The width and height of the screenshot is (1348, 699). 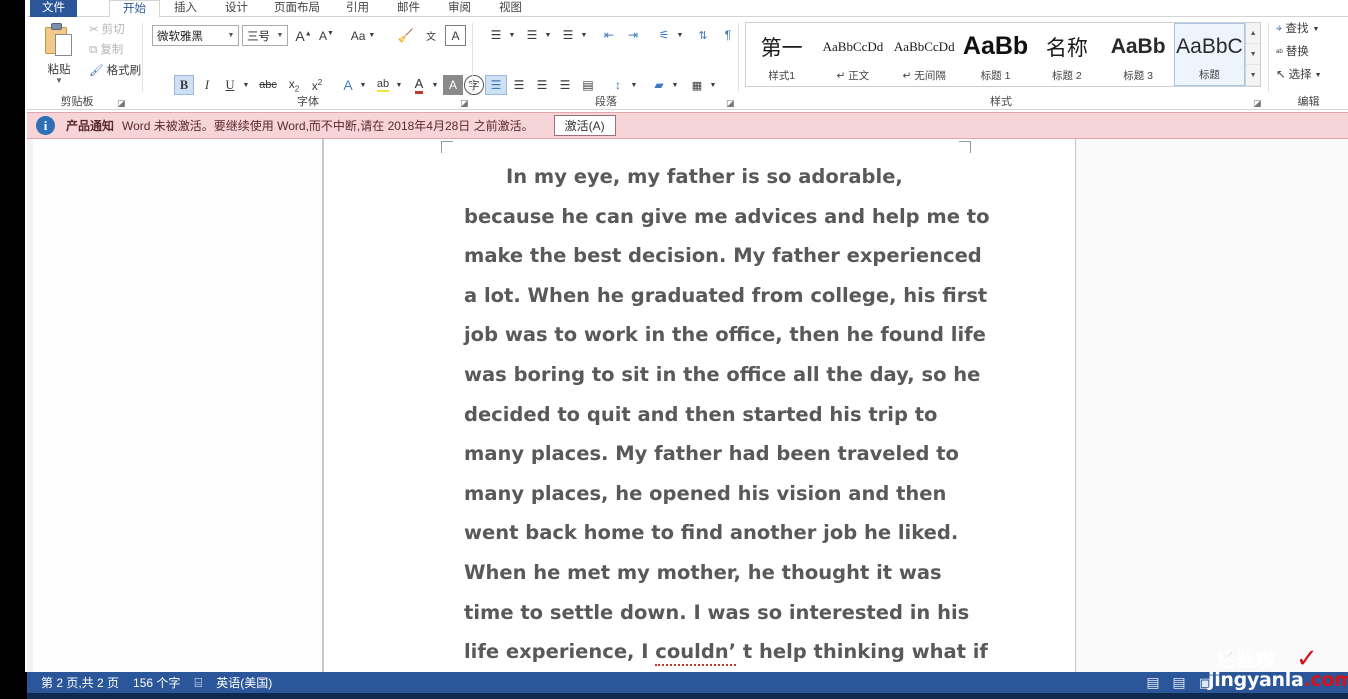 I want to click on numbering-options-button: ▼, so click(x=548, y=35).